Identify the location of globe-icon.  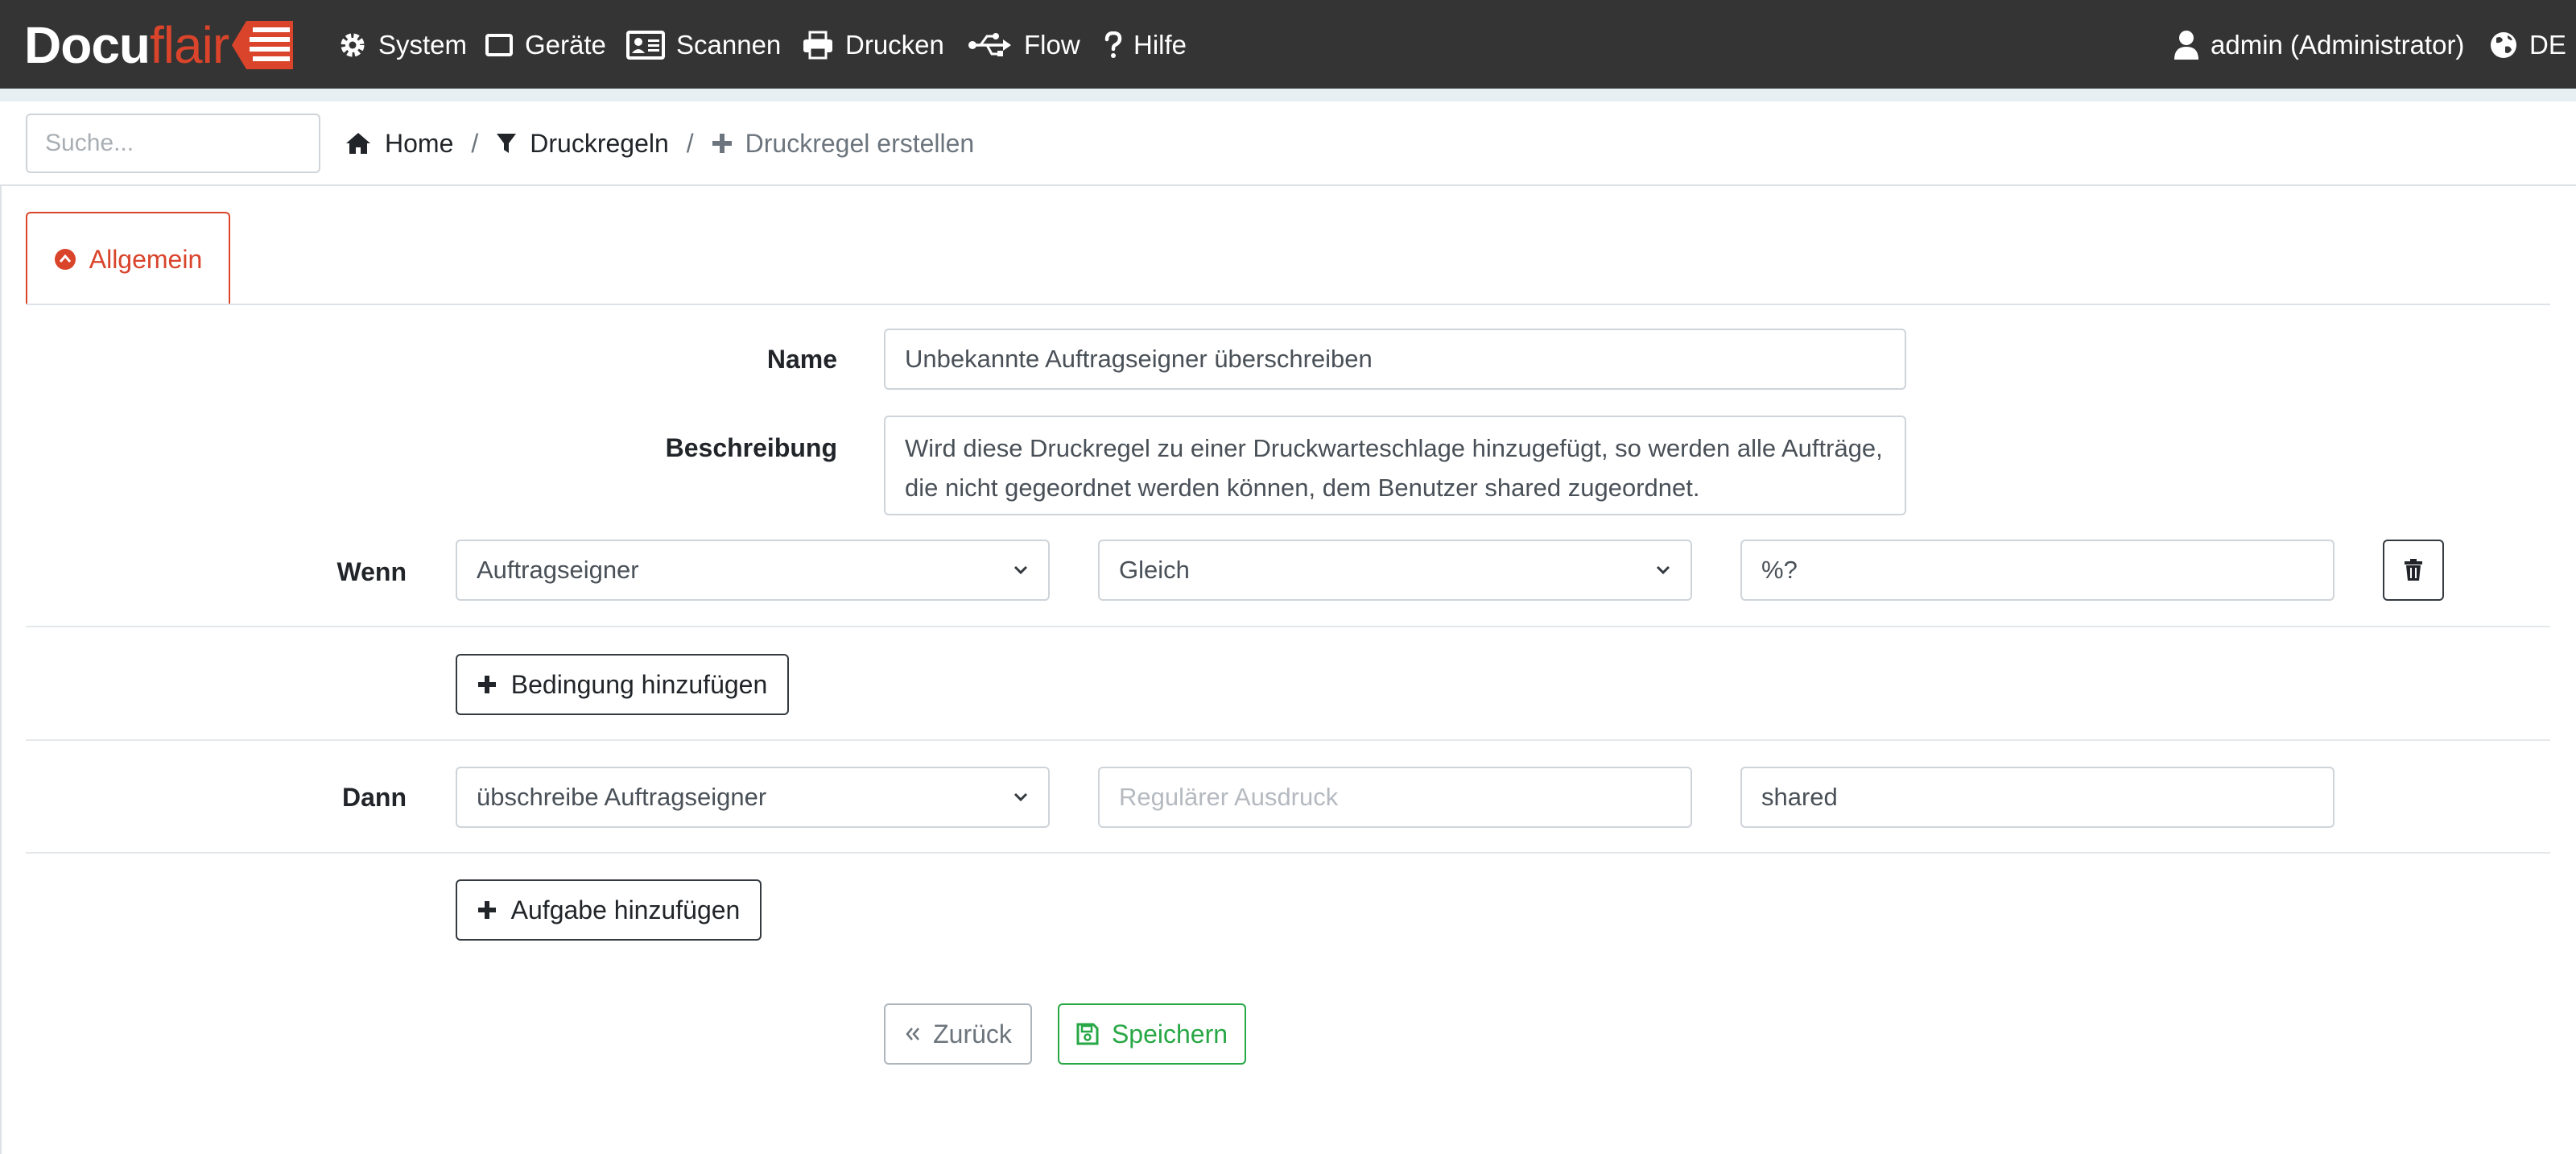
(2503, 45).